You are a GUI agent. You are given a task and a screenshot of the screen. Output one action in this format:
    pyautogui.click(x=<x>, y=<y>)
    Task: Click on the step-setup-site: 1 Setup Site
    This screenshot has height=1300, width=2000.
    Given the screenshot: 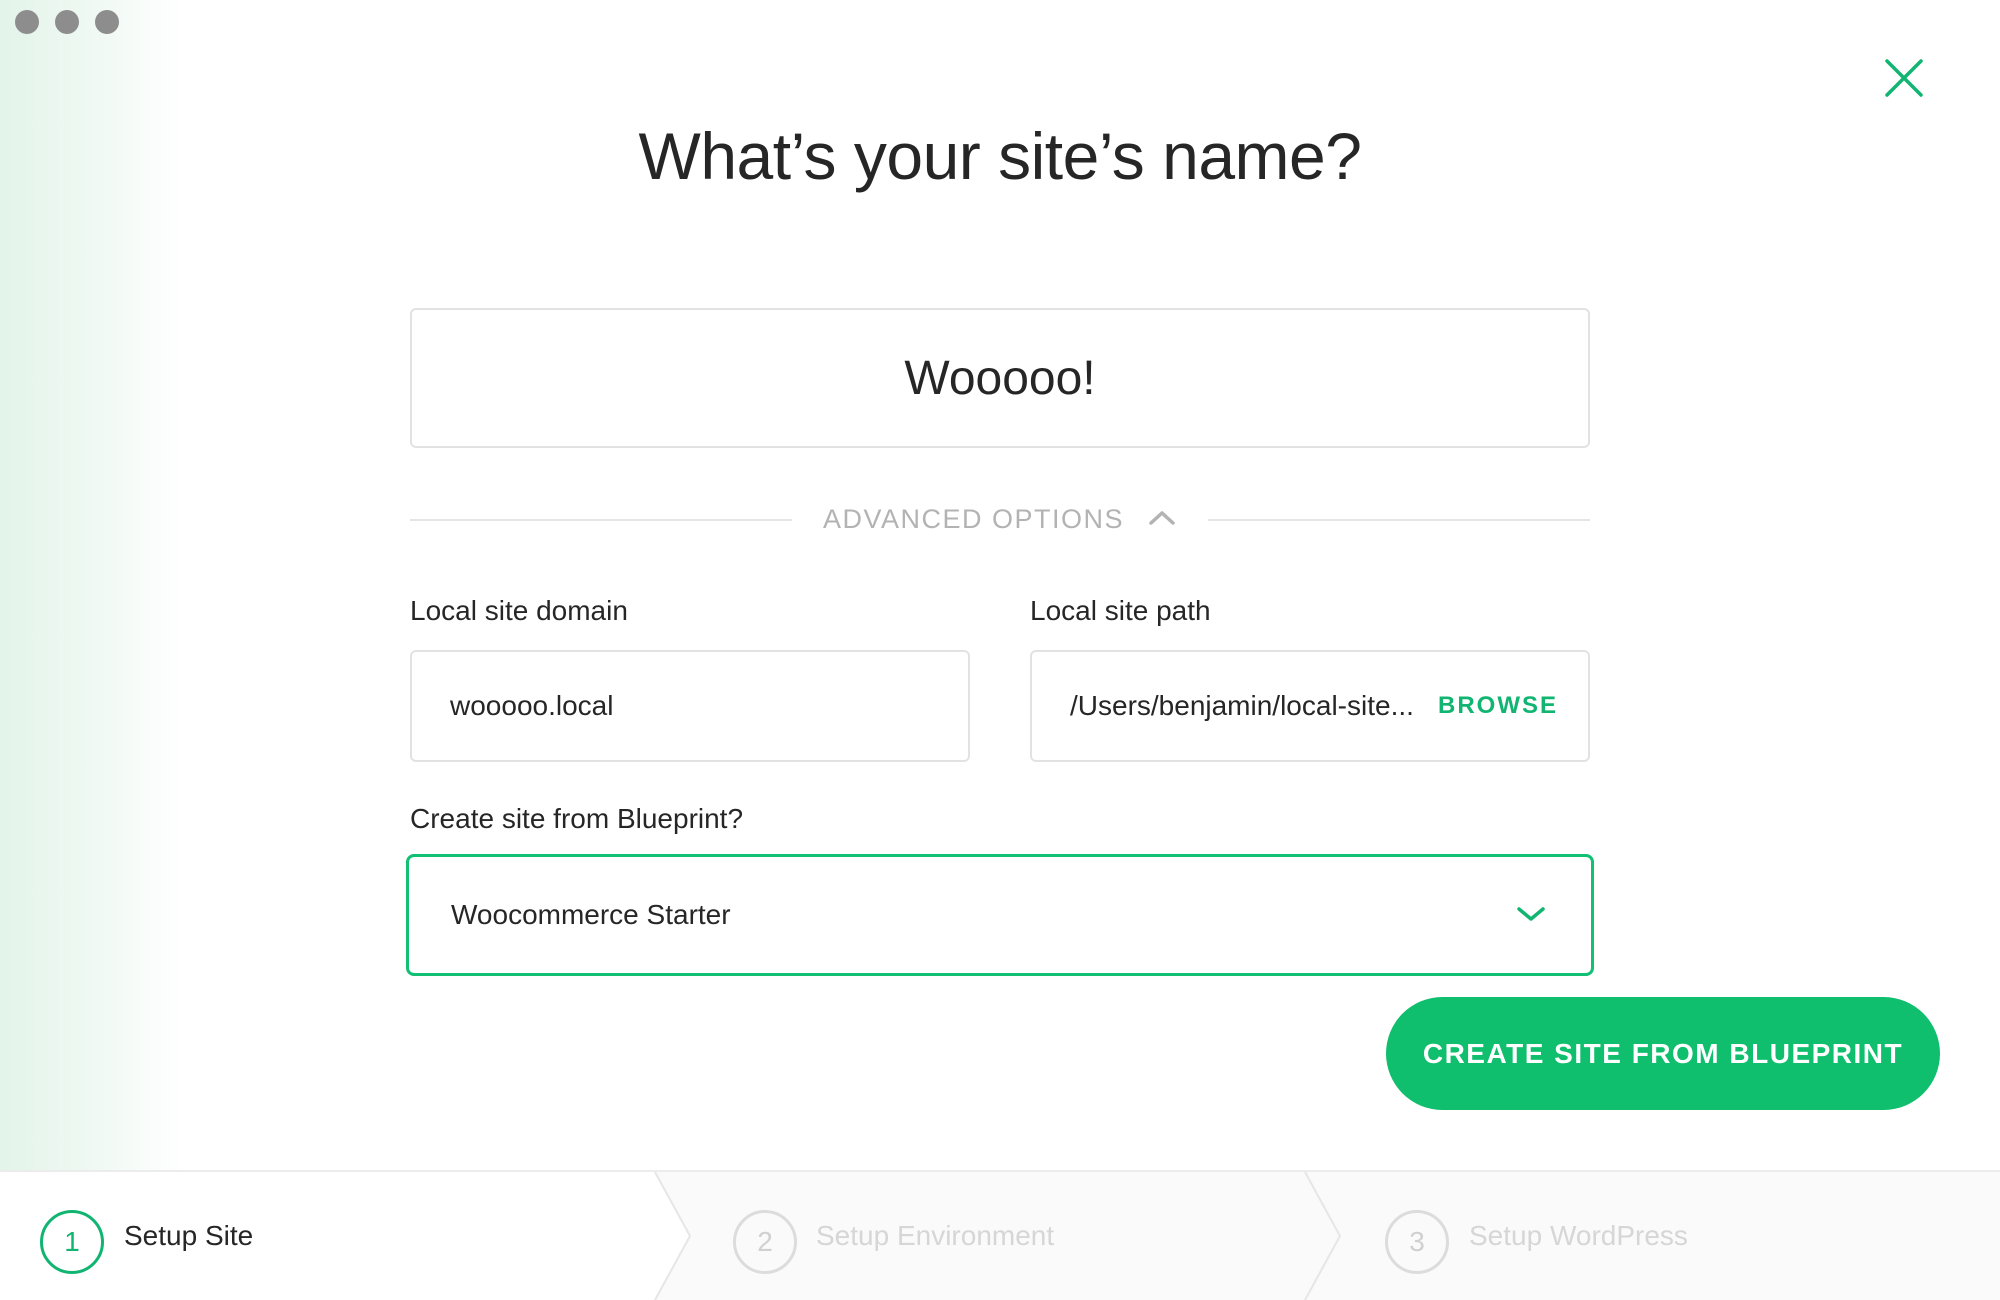 What is the action you would take?
    pyautogui.click(x=327, y=1236)
    